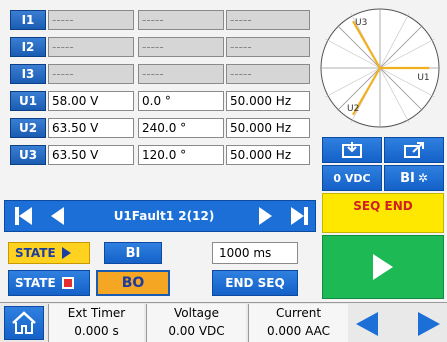  What do you see at coordinates (352, 178) in the screenshot?
I see `dc-output-button: 0 VDC` at bounding box center [352, 178].